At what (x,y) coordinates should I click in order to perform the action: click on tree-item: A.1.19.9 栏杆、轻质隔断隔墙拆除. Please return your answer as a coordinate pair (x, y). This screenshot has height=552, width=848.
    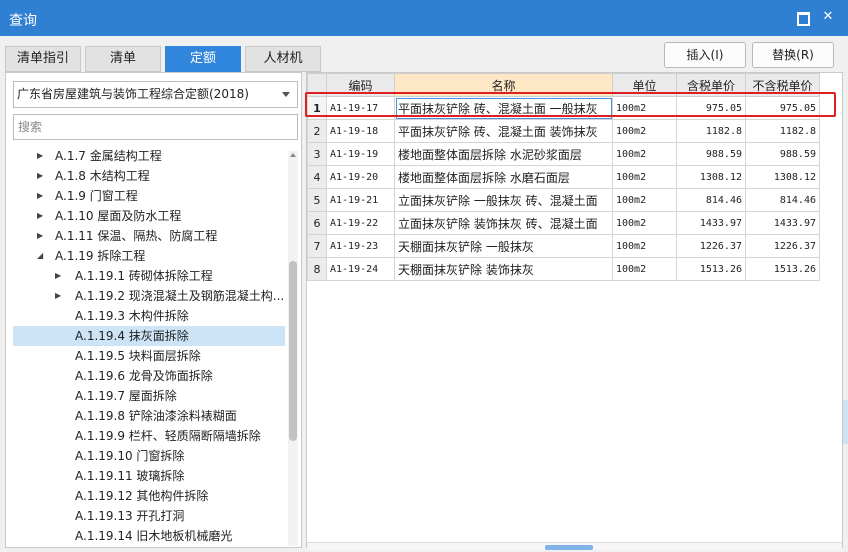
    Looking at the image, I should click on (149, 436).